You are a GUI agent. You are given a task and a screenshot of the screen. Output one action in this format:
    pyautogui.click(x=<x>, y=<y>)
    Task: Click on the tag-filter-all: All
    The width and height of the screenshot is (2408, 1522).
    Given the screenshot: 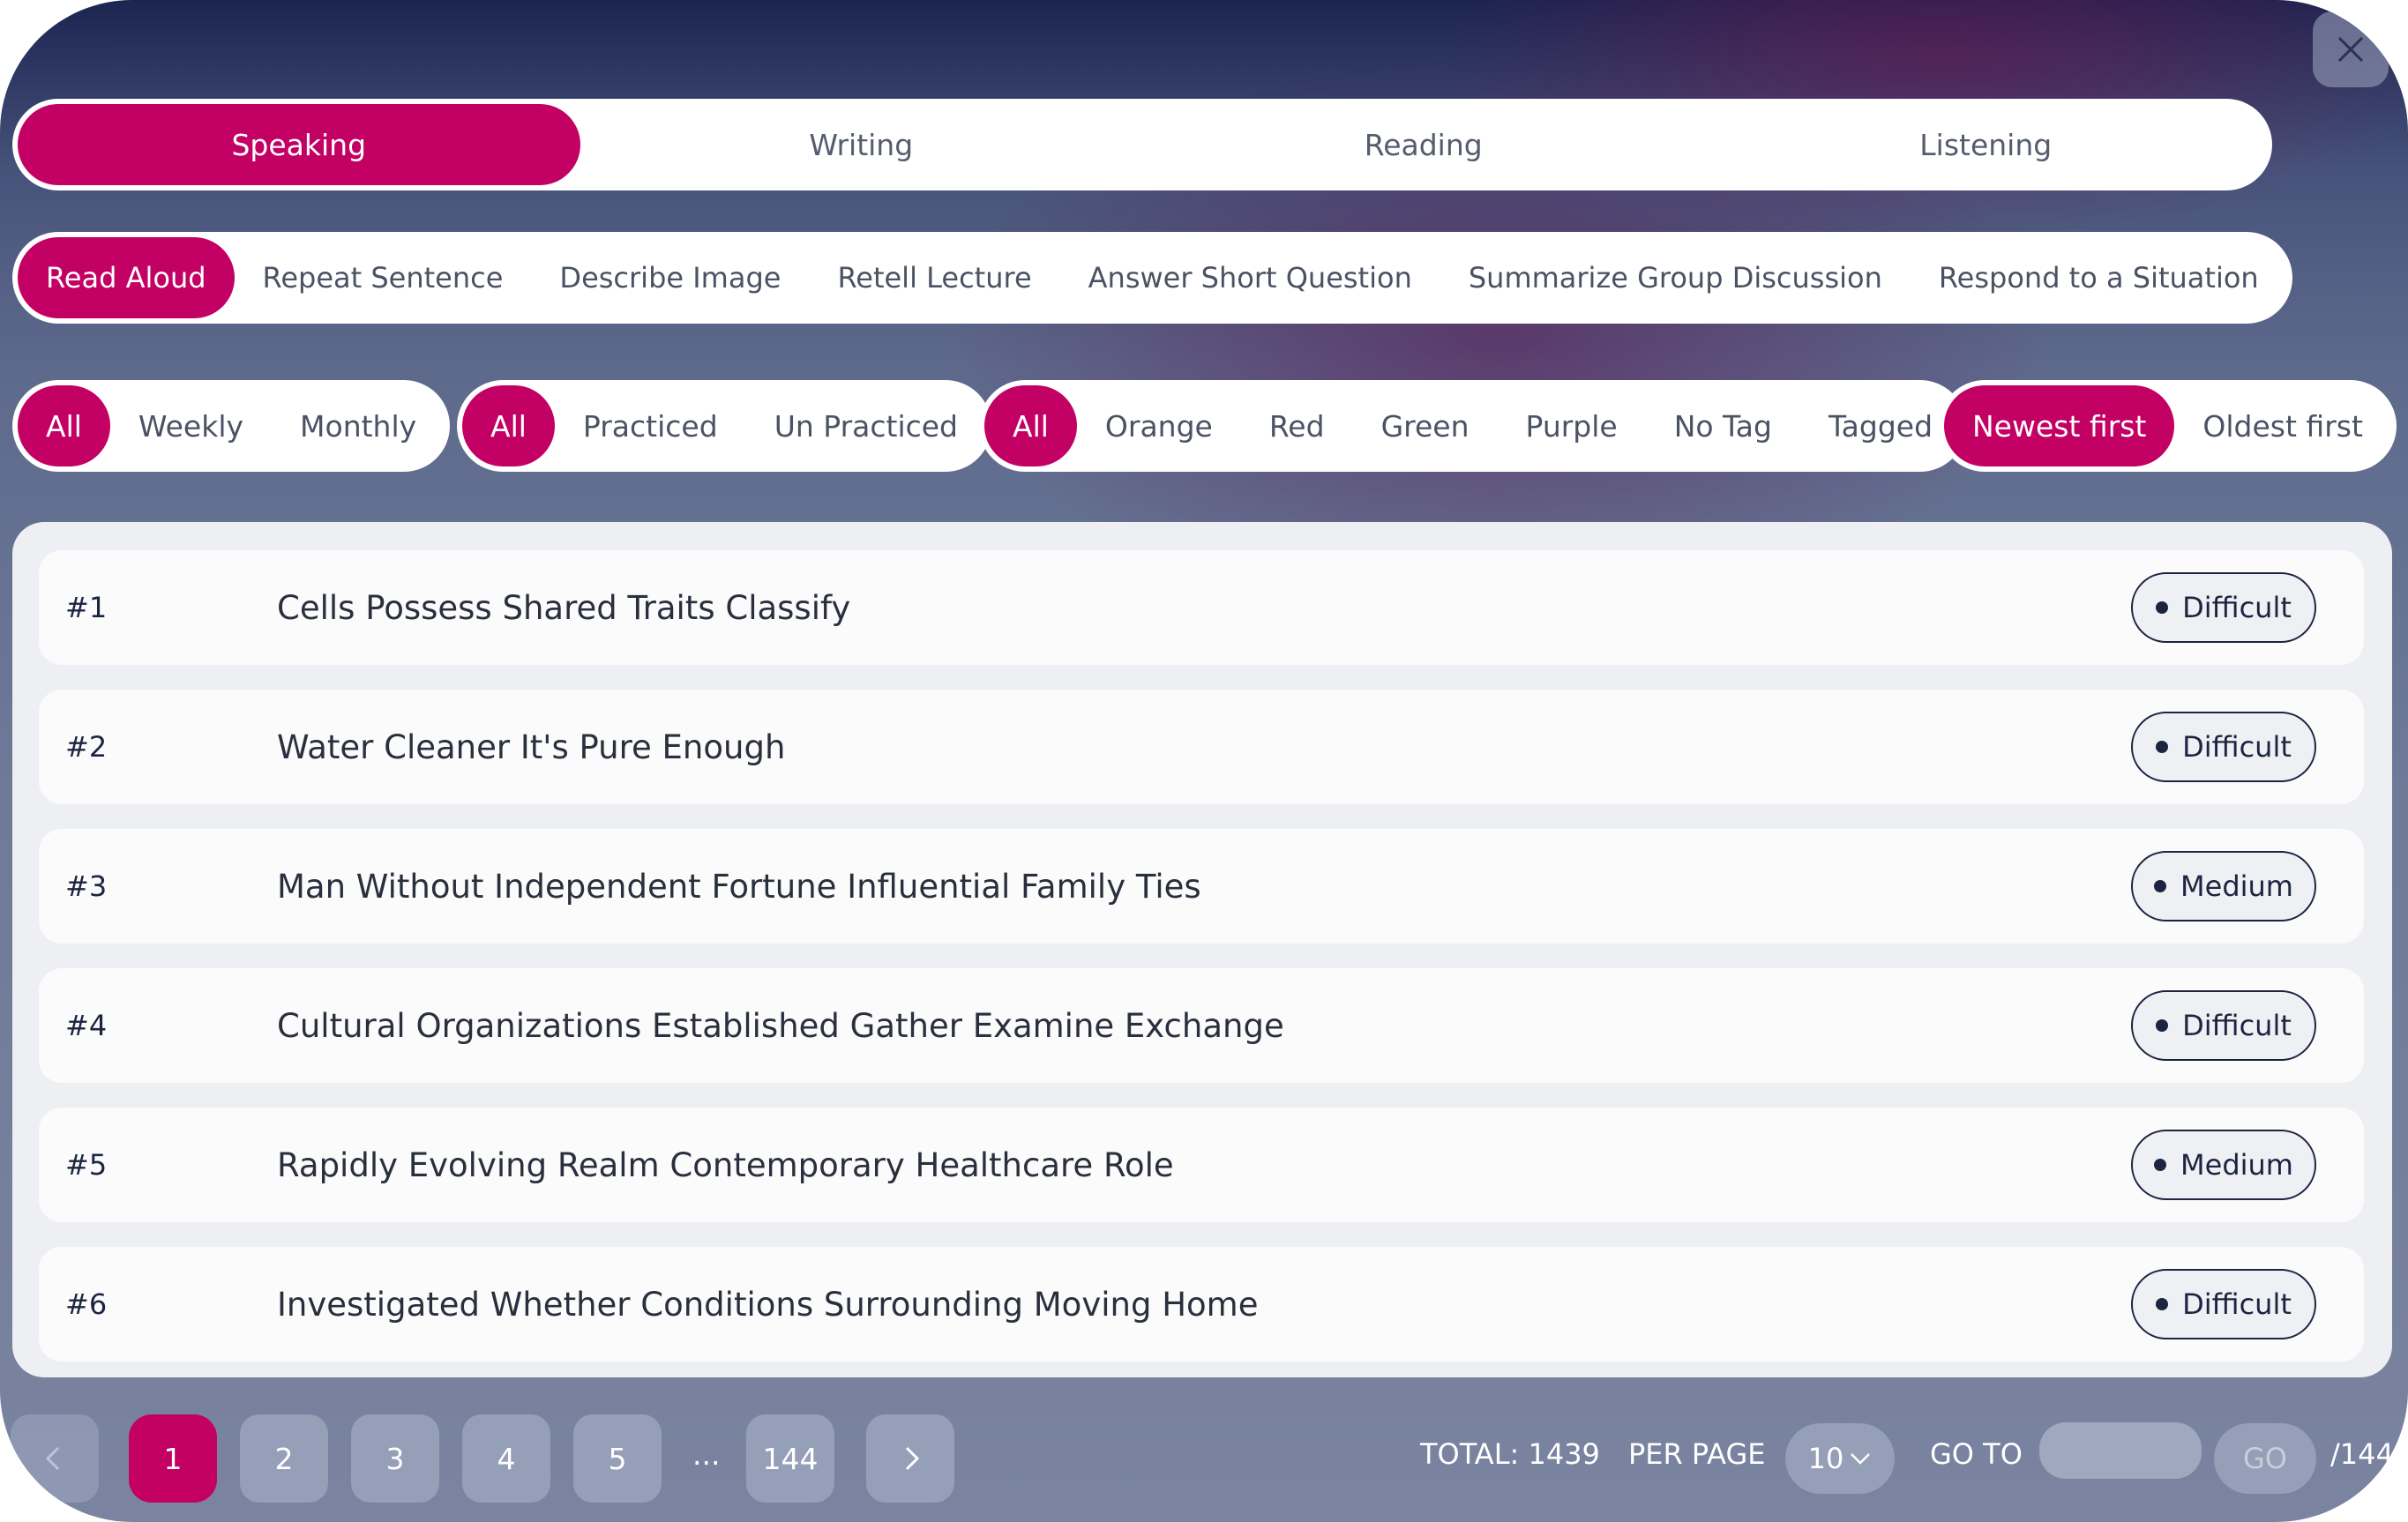 What is the action you would take?
    pyautogui.click(x=1030, y=426)
    